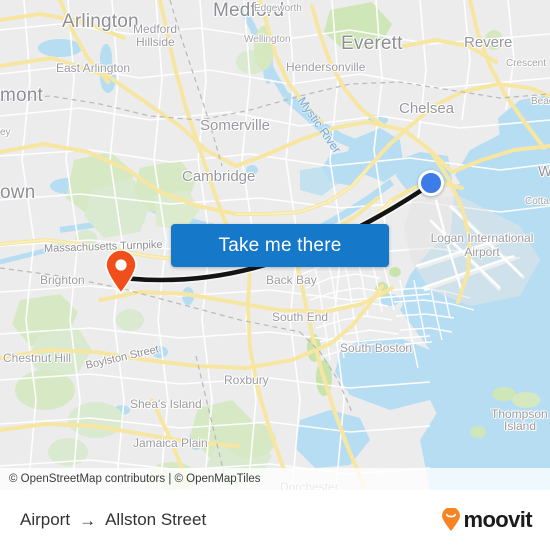  What do you see at coordinates (431, 183) in the screenshot?
I see `destination-dot` at bounding box center [431, 183].